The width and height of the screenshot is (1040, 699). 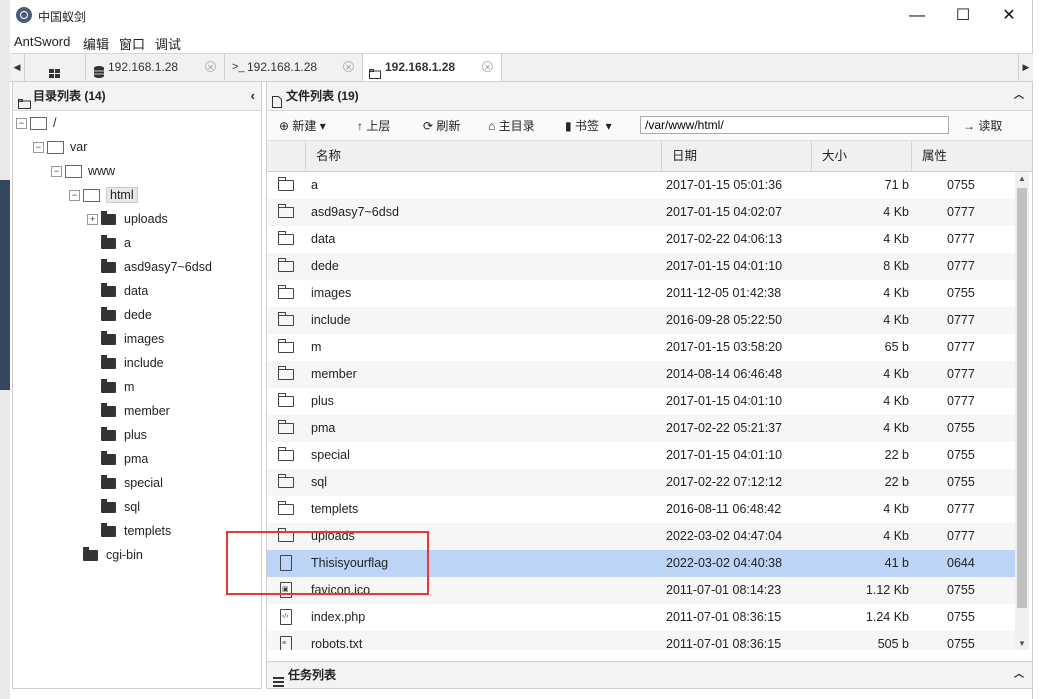 I want to click on file-date: 2016-09-28 05:22:50, so click(x=724, y=320).